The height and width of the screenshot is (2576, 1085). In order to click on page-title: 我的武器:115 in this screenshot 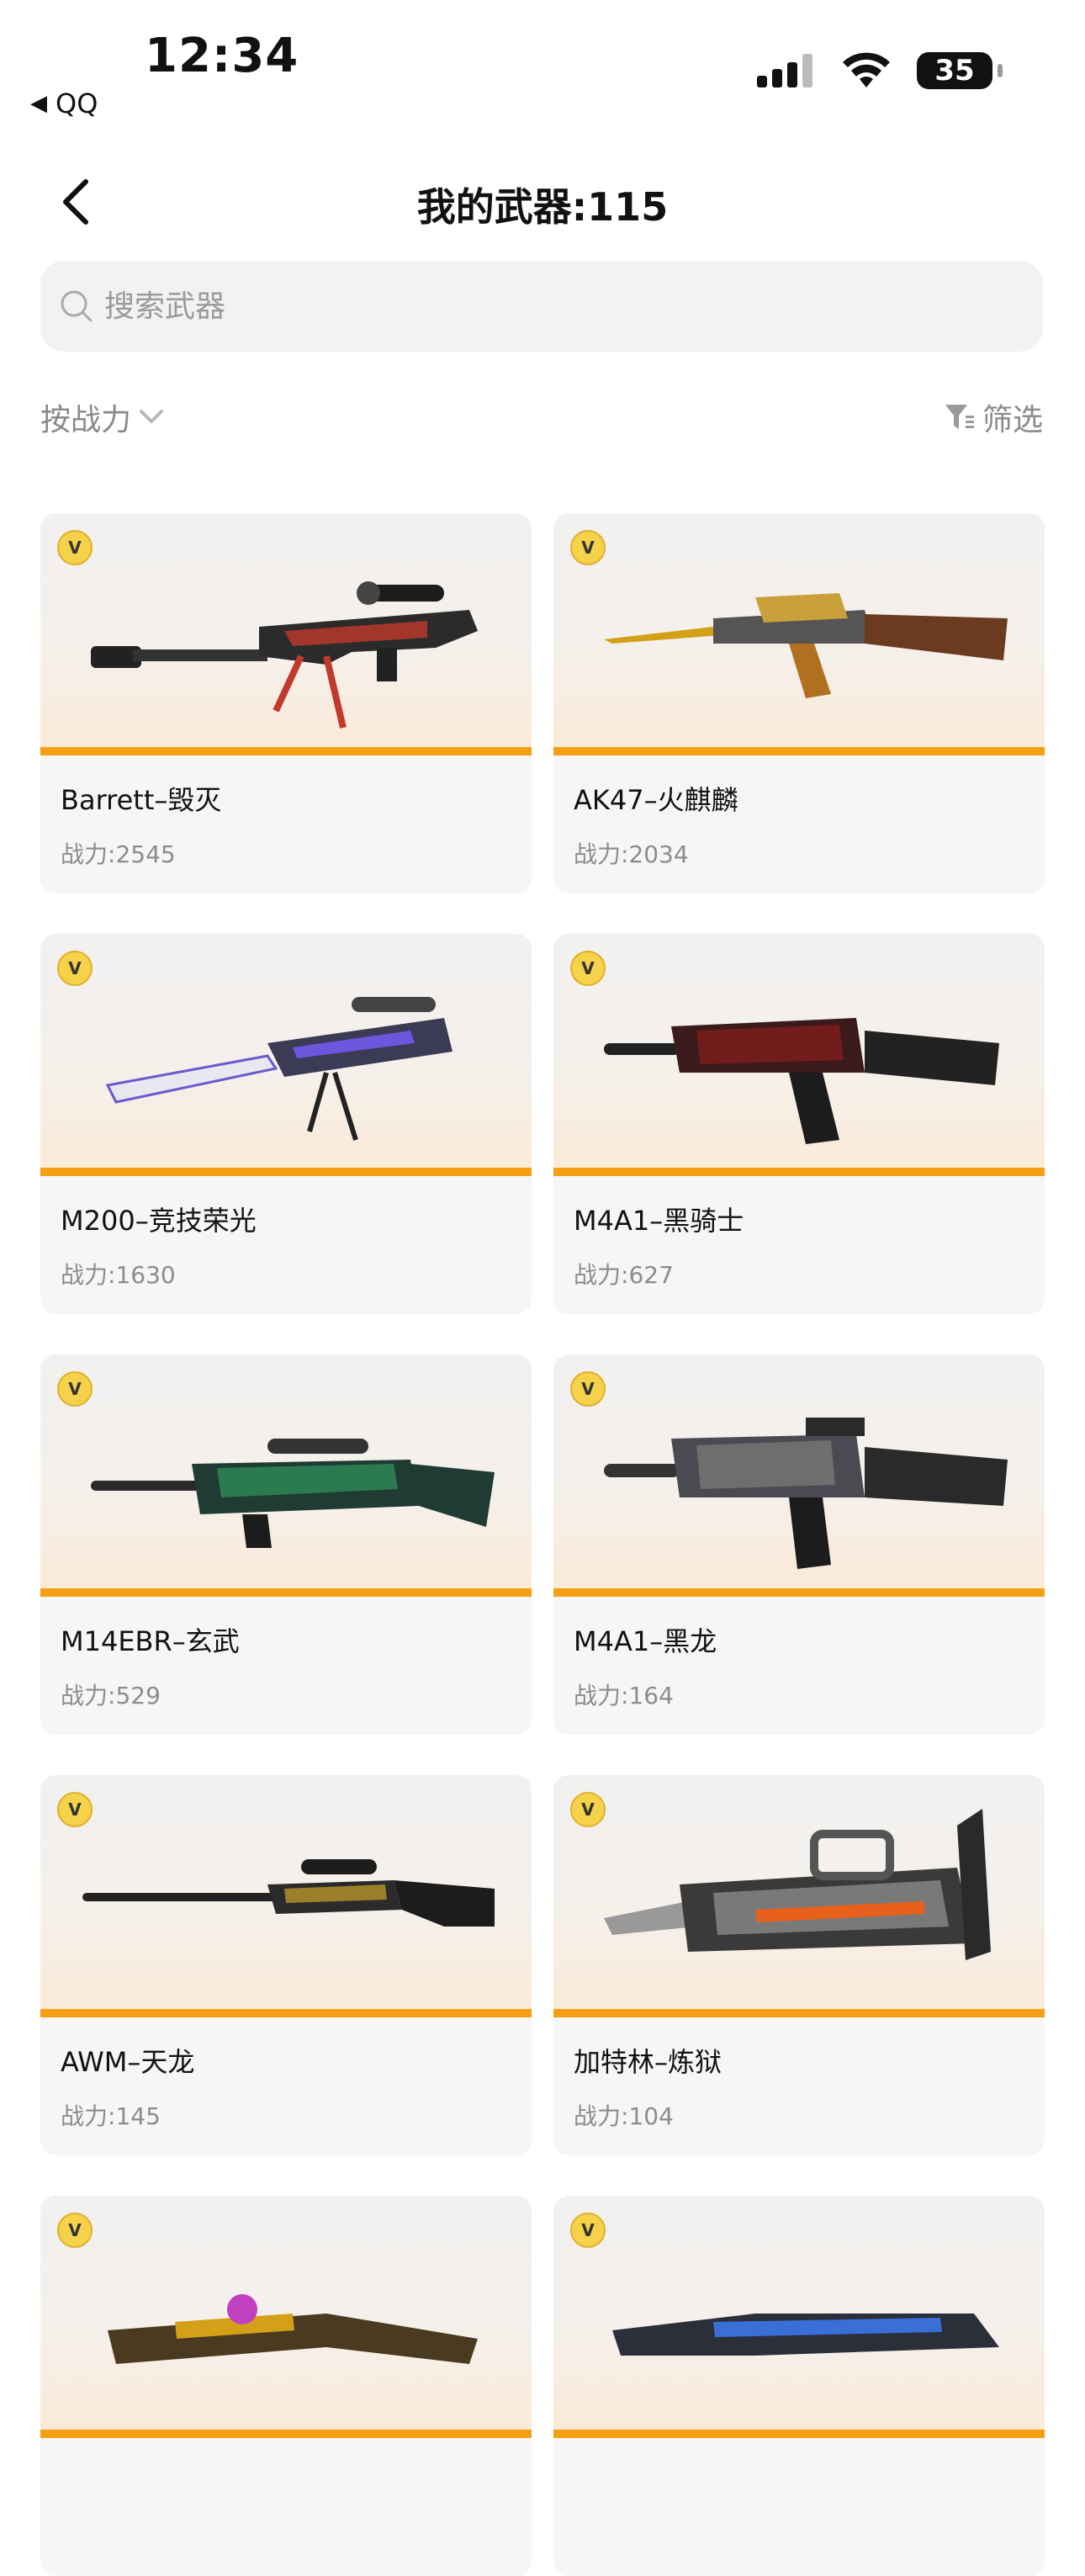, I will do `click(542, 207)`.